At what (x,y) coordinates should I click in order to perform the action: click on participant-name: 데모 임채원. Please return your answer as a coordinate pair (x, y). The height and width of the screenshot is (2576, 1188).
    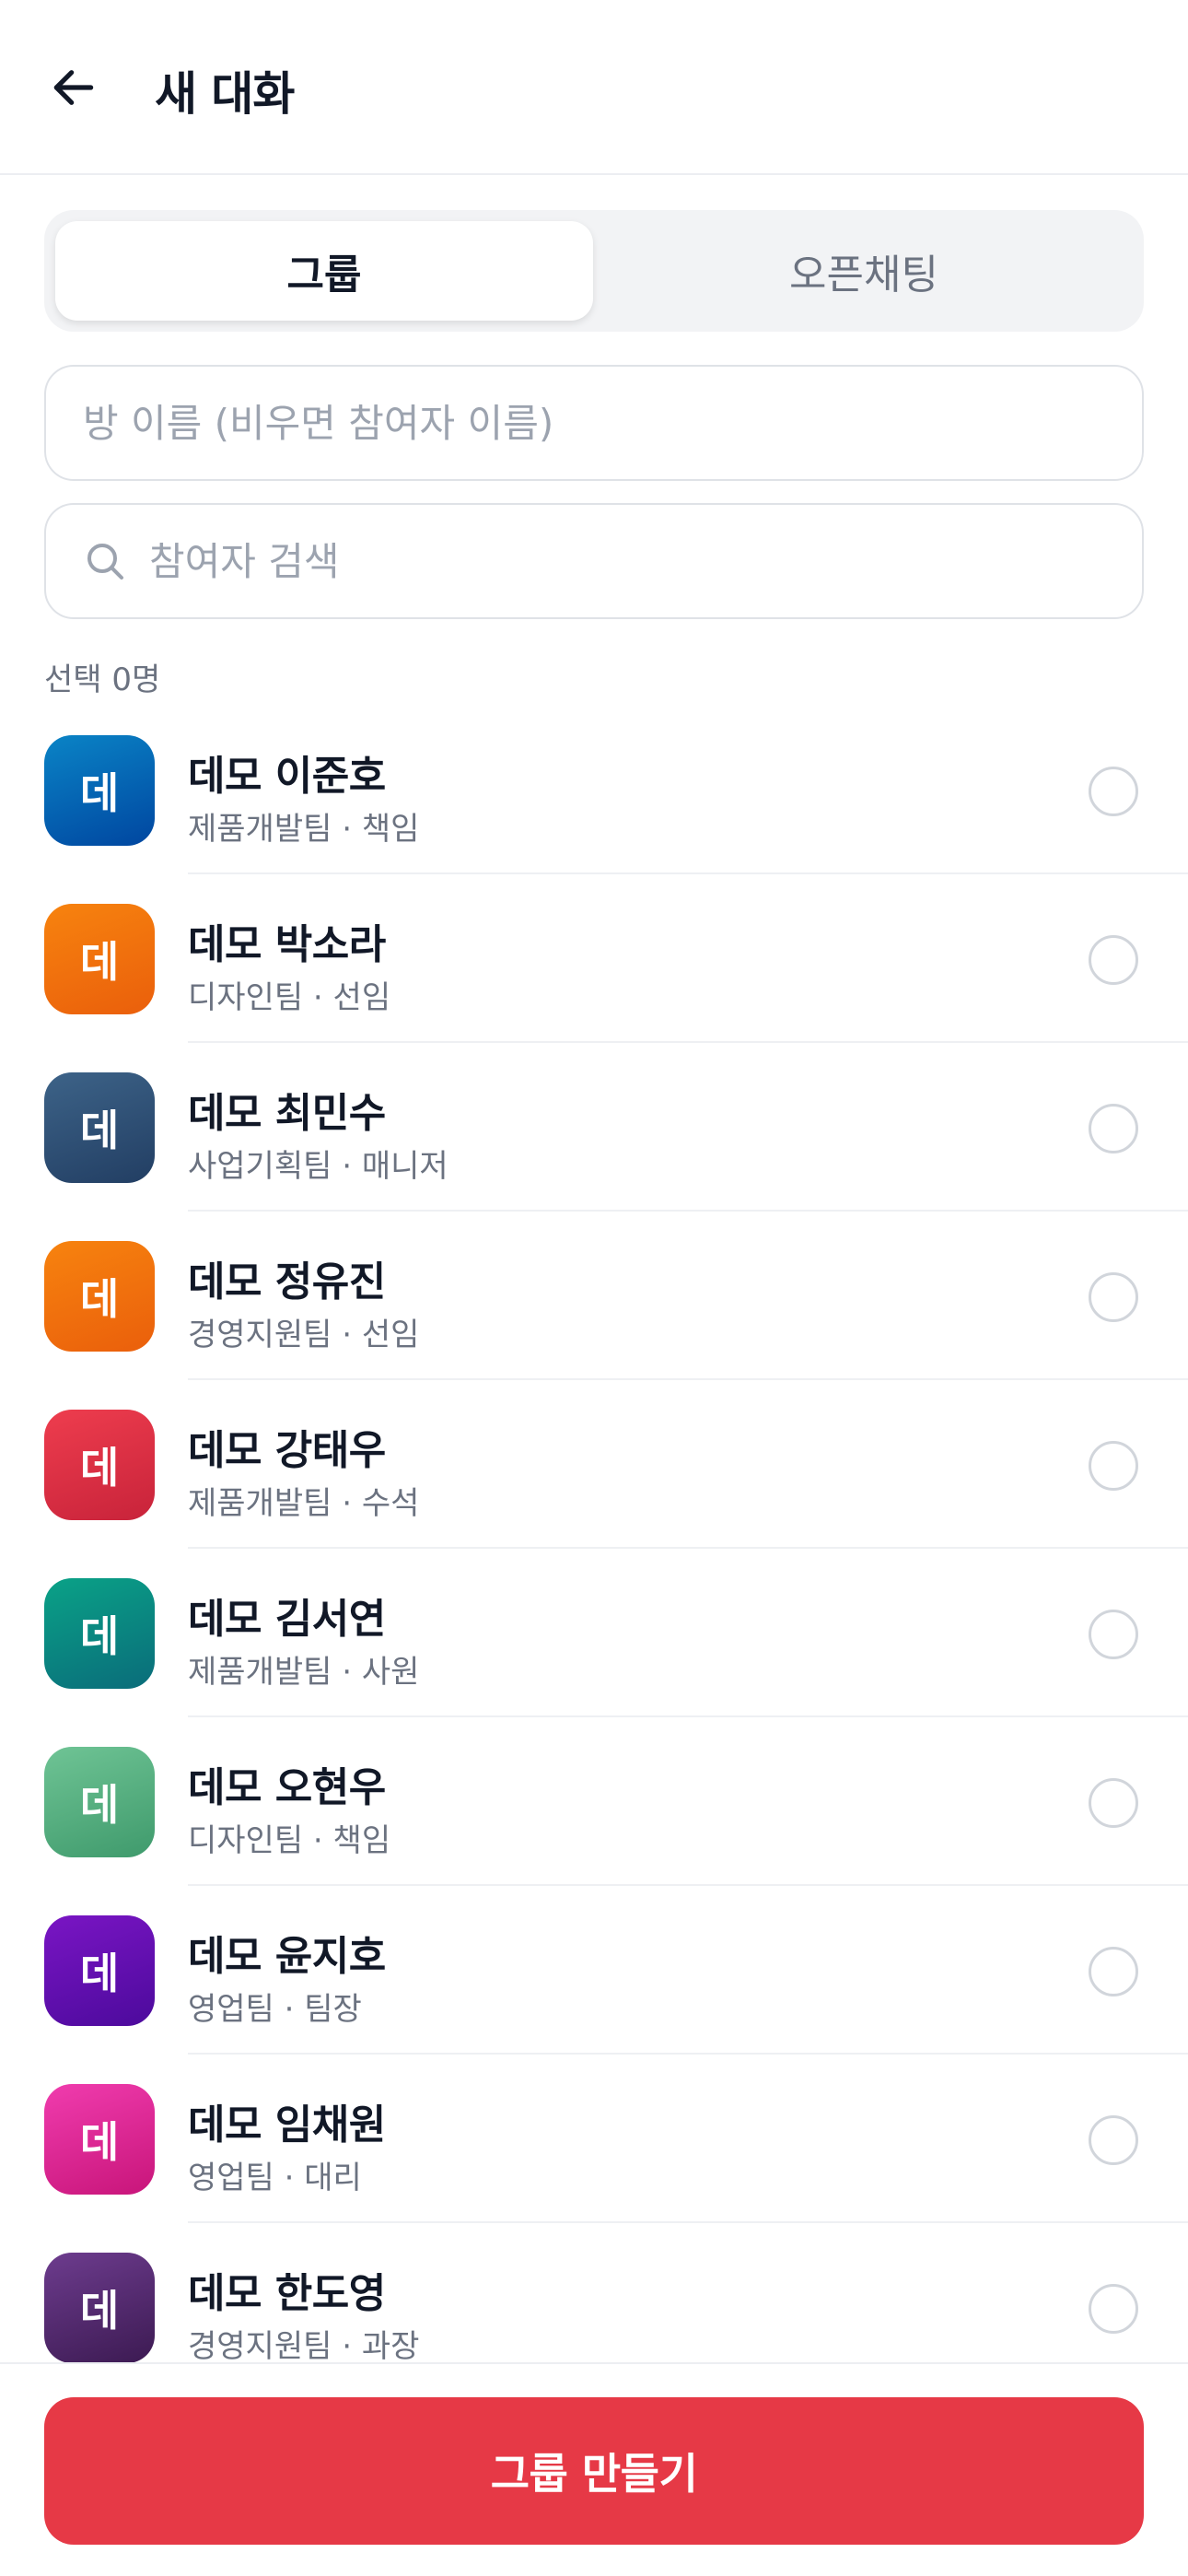
    Looking at the image, I should click on (287, 2125).